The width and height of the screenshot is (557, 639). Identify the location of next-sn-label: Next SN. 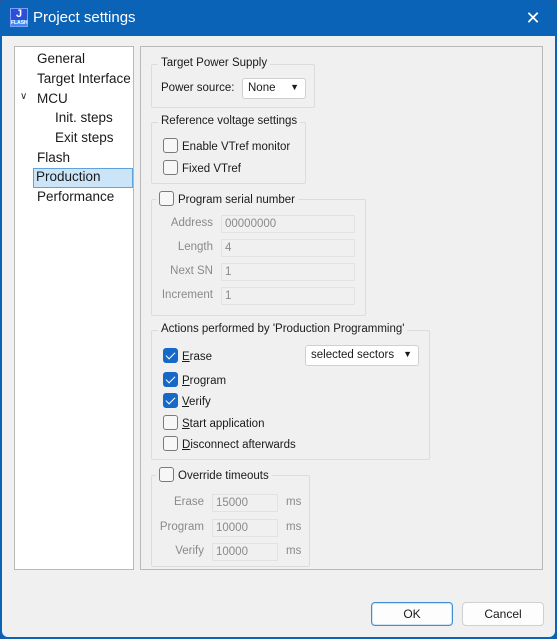
(191, 271).